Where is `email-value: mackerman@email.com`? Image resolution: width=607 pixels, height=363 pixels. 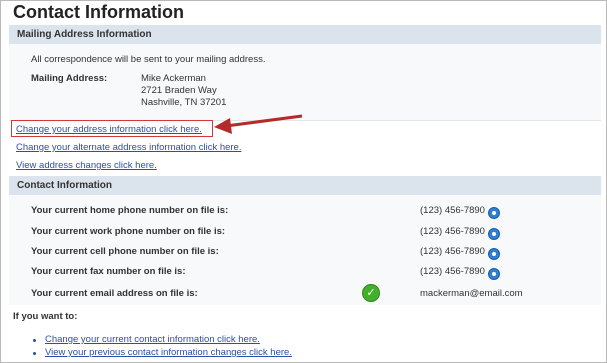
email-value: mackerman@email.com is located at coordinates (471, 293).